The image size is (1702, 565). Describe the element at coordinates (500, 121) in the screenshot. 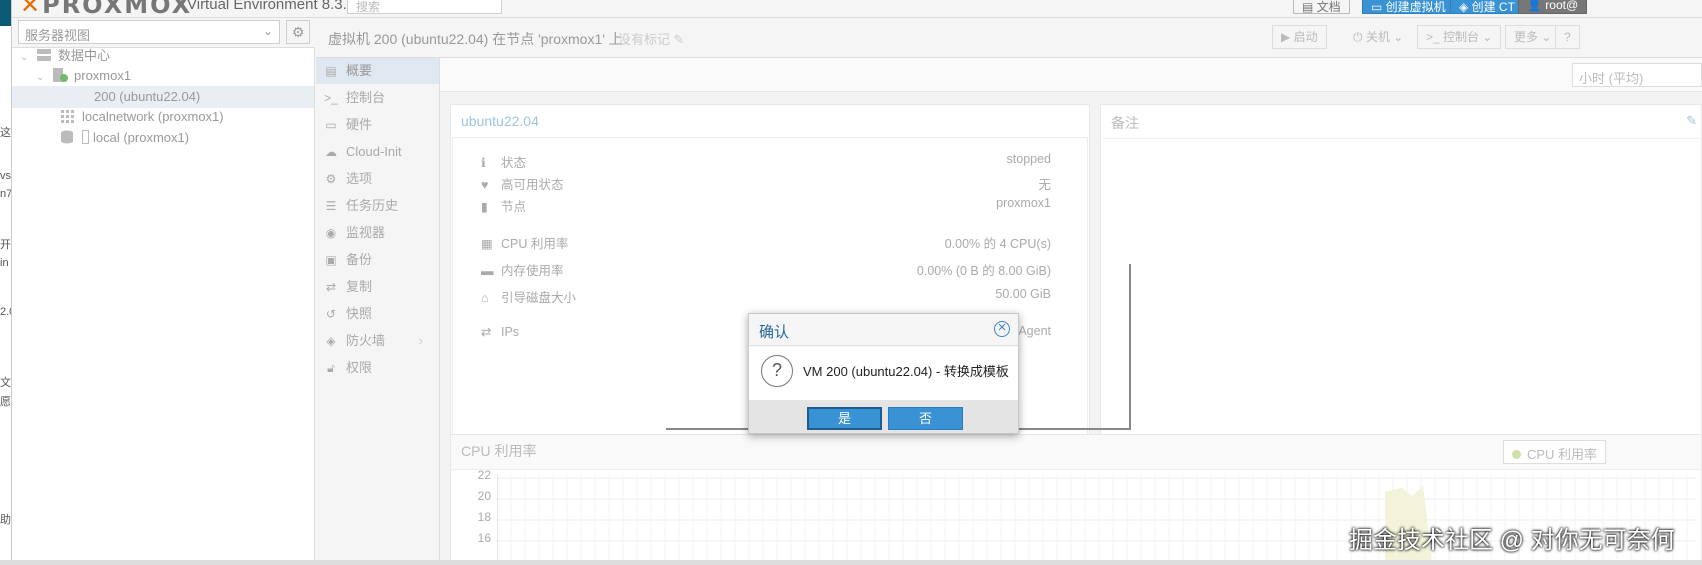

I see `status-panel-title: ubuntu22.04` at that location.